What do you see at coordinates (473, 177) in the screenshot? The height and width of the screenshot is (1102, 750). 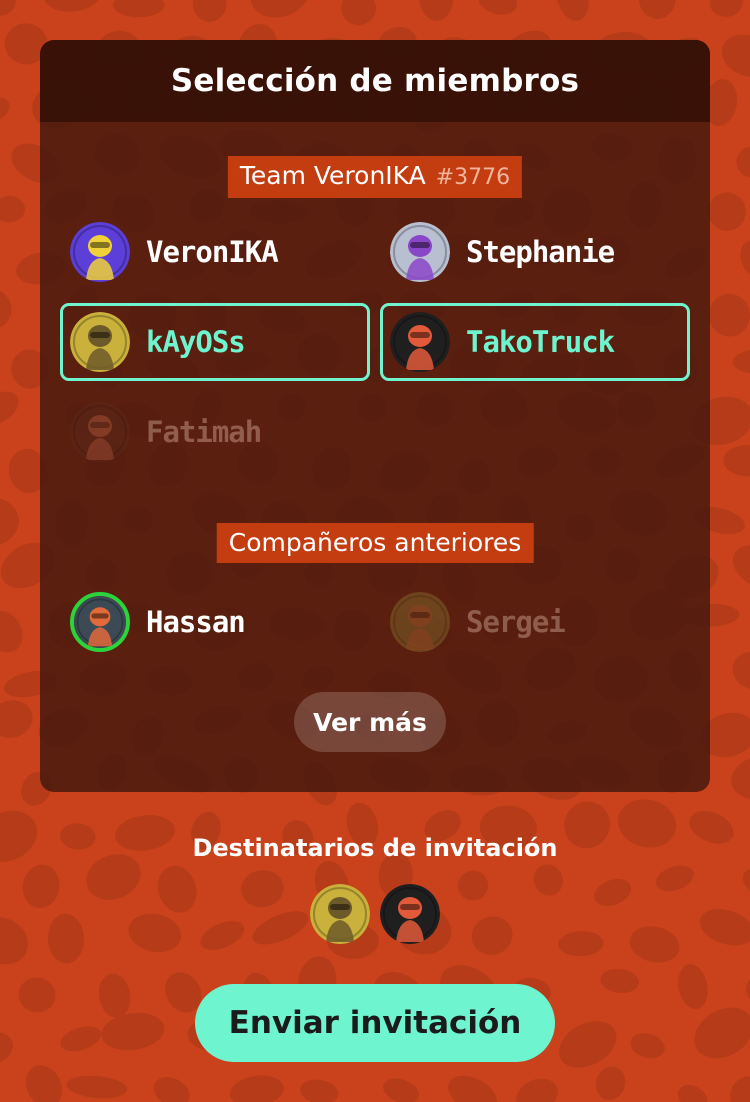 I see `team-tag: #3776` at bounding box center [473, 177].